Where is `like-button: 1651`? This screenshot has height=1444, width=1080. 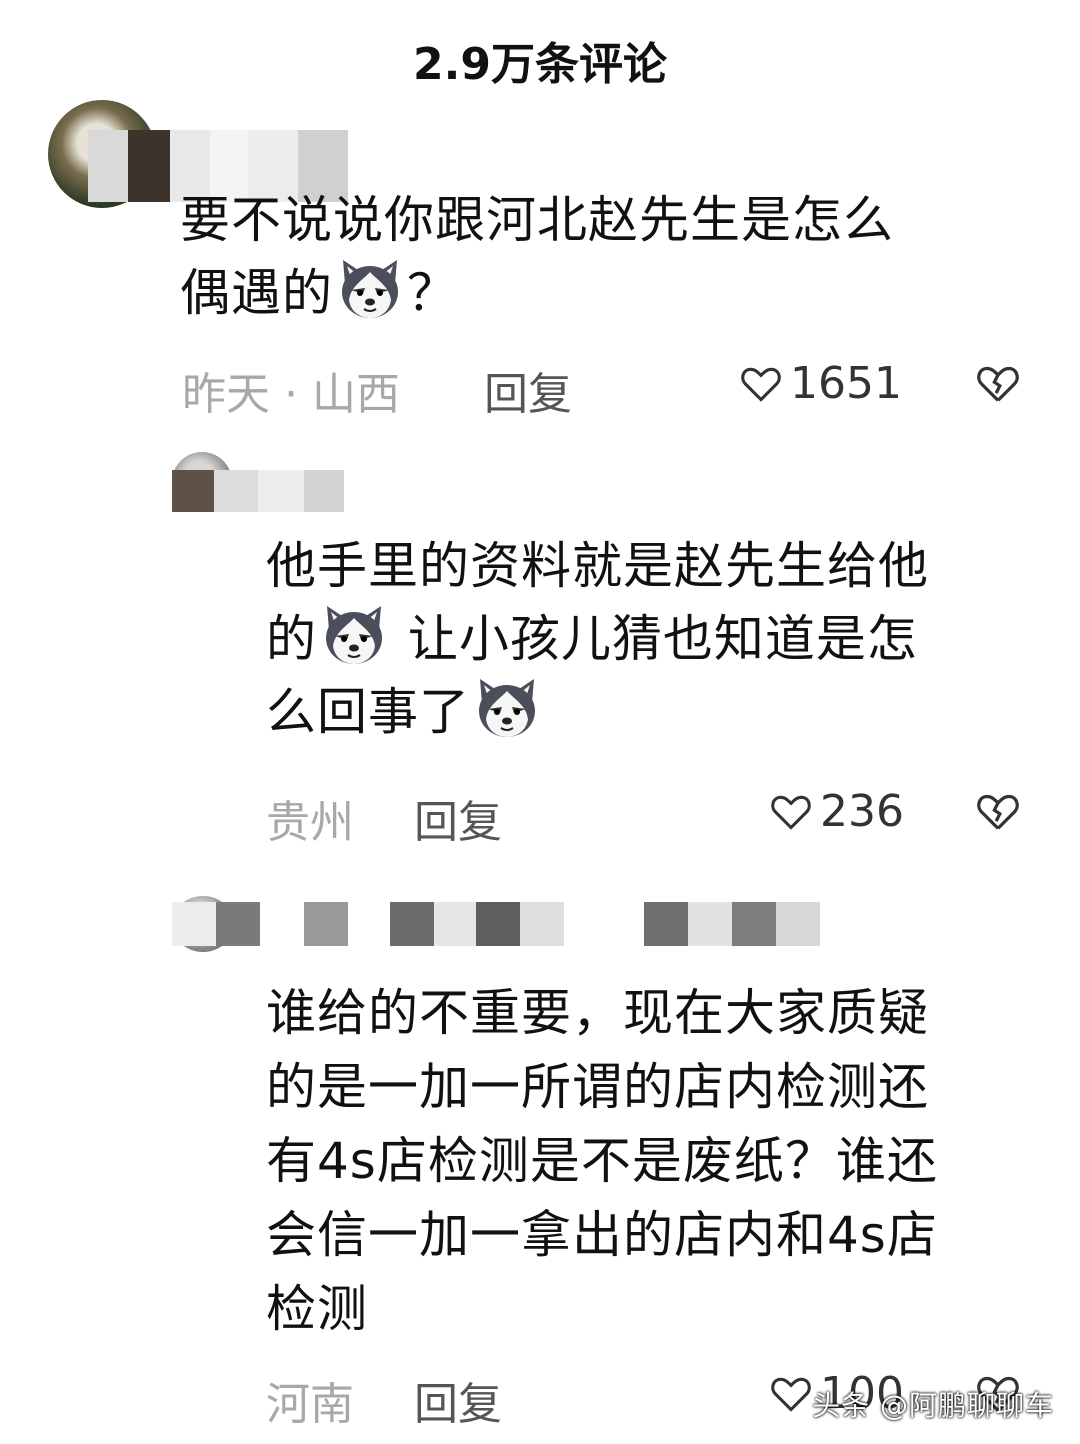
like-button: 1651 is located at coordinates (821, 383).